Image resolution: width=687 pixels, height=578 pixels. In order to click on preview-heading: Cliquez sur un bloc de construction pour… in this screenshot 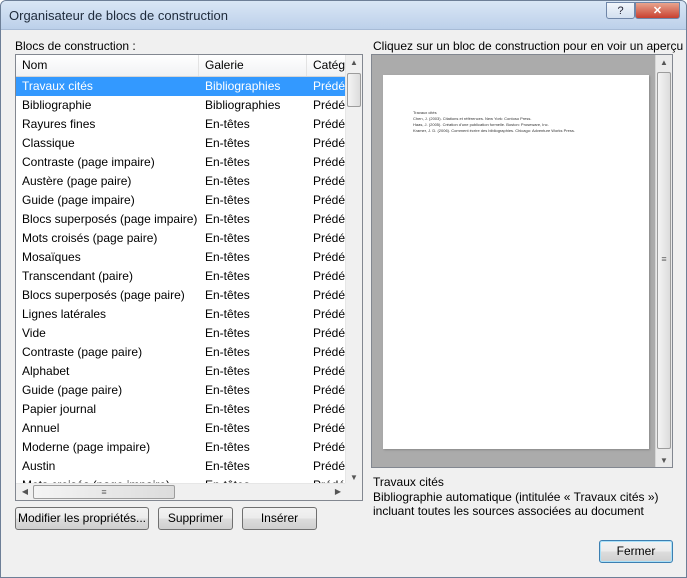, I will do `click(528, 46)`.